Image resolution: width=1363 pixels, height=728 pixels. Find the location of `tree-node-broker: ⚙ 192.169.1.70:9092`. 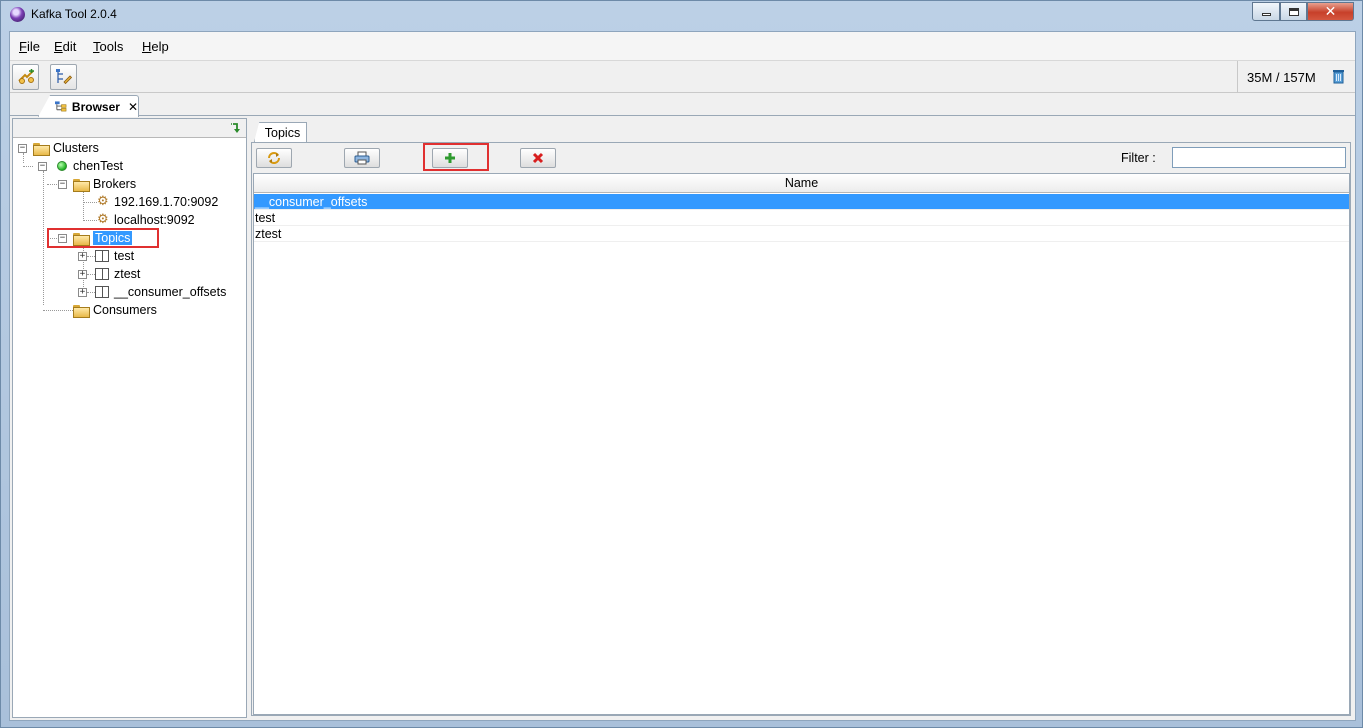

tree-node-broker: ⚙ 192.169.1.70:9092 is located at coordinates (157, 202).